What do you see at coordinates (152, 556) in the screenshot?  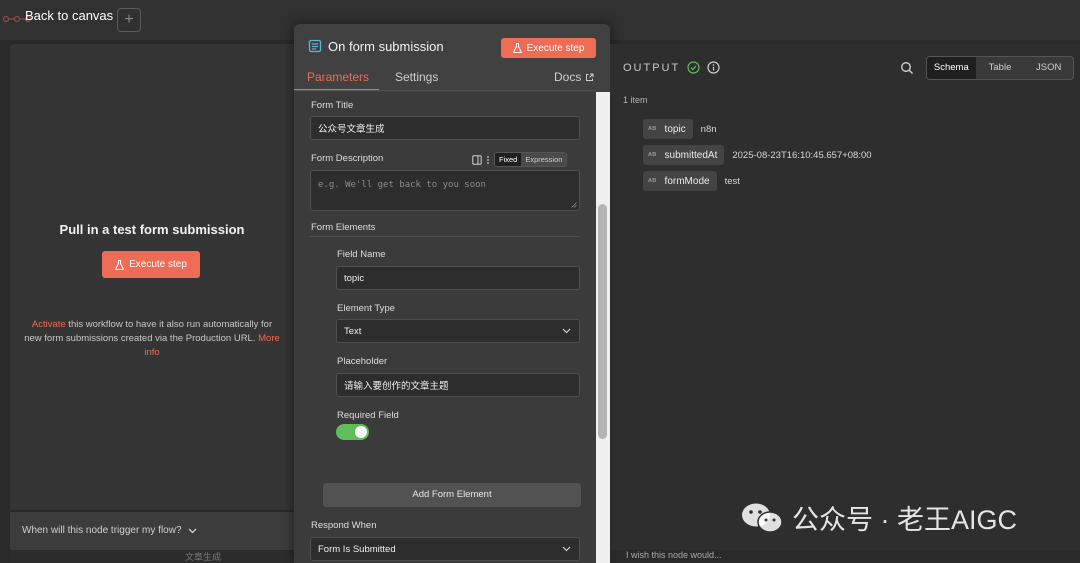 I see `canvas-node-label: 文章生成` at bounding box center [152, 556].